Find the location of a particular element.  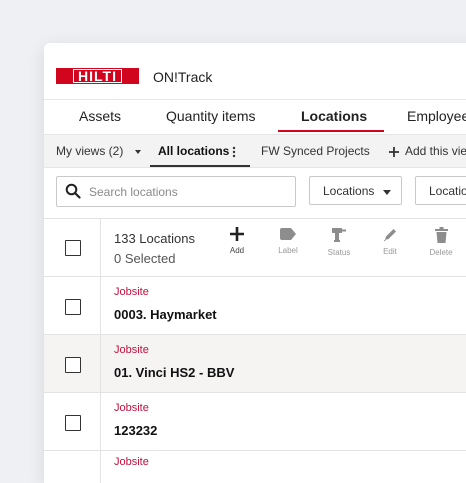

status-button: Status is located at coordinates (339, 242).